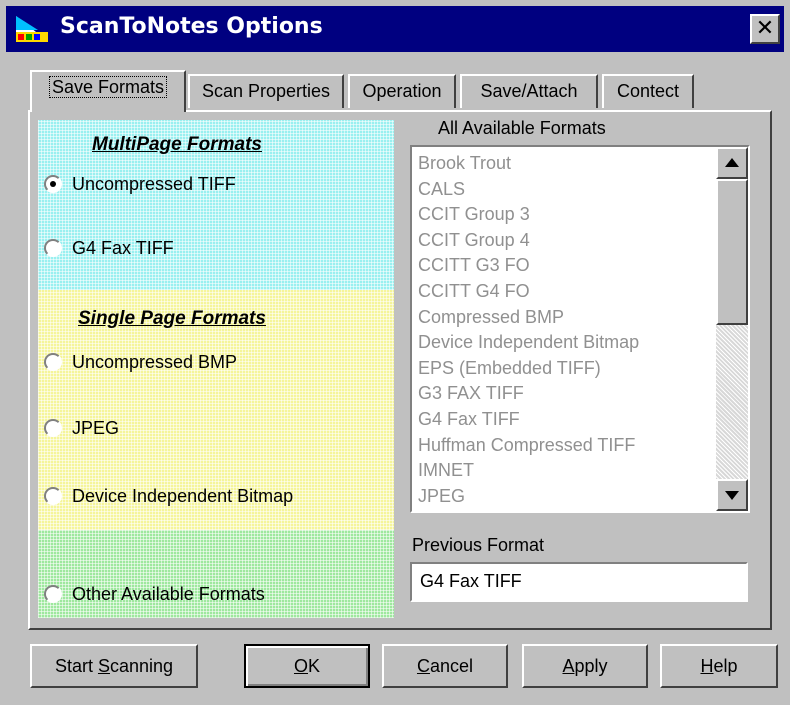 The image size is (790, 705). Describe the element at coordinates (568, 164) in the screenshot. I see `list-item: Brook Trout` at that location.